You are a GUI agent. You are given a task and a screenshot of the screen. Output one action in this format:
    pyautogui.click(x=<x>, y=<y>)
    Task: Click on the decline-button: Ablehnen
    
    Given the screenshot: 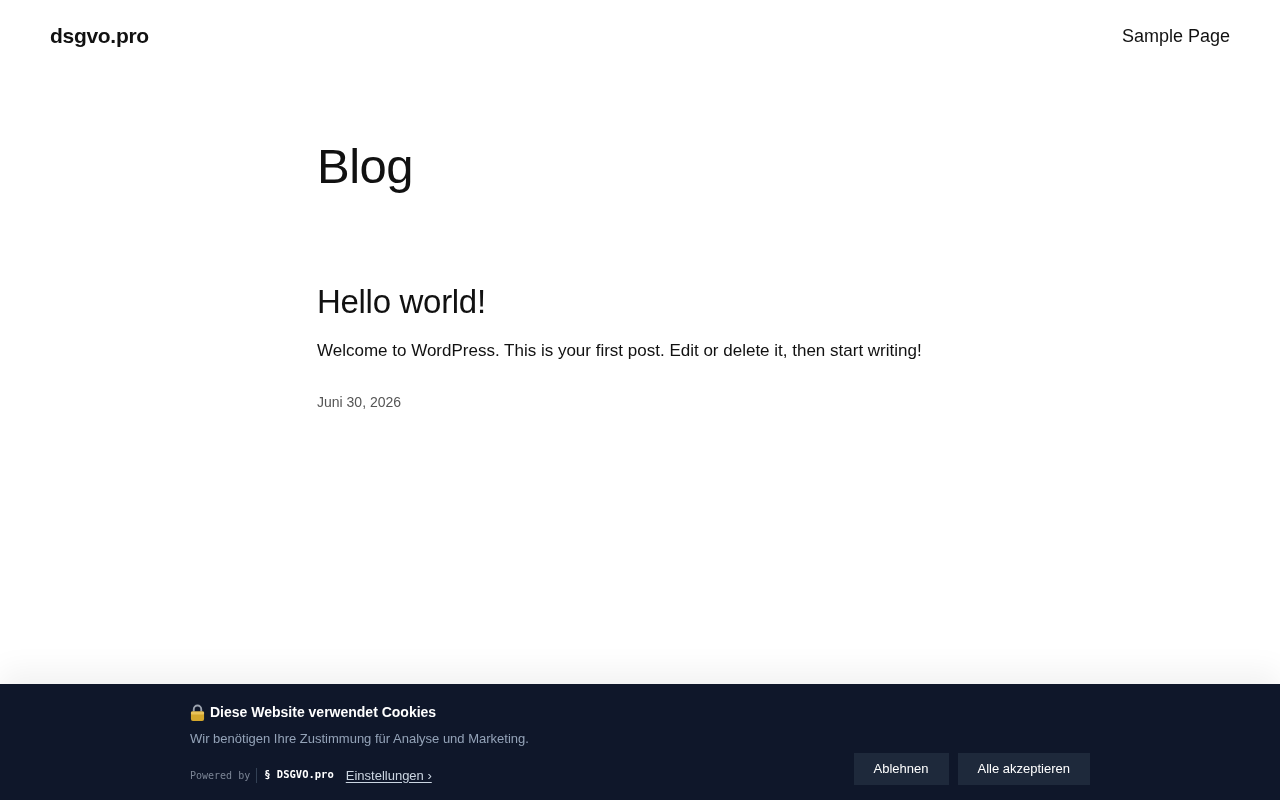 What is the action you would take?
    pyautogui.click(x=901, y=769)
    